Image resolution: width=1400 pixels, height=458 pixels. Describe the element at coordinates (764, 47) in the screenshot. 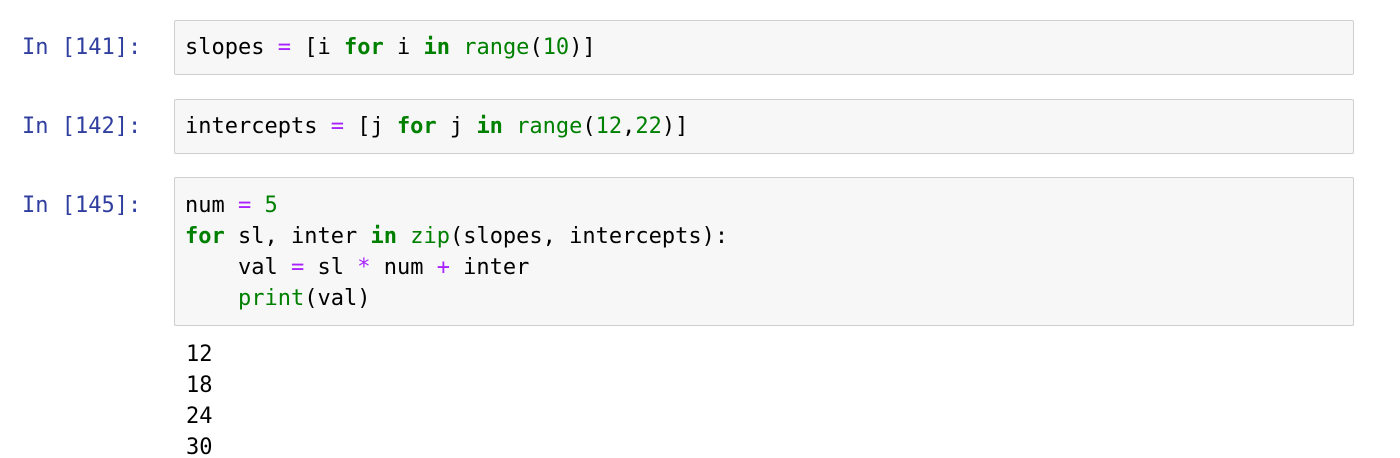

I see `code-input-area: slopes = [i for i in range(10)]` at that location.